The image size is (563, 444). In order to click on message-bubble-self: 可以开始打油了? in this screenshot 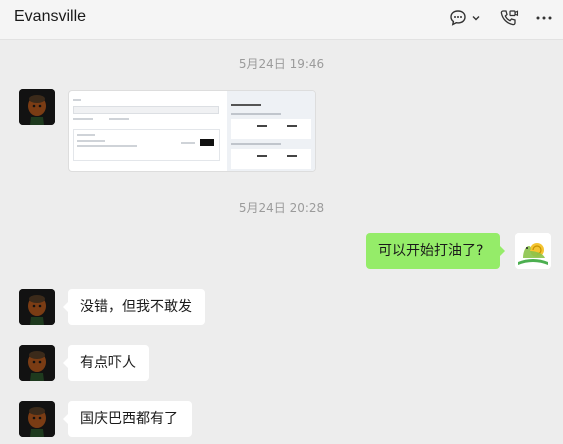, I will do `click(435, 251)`.